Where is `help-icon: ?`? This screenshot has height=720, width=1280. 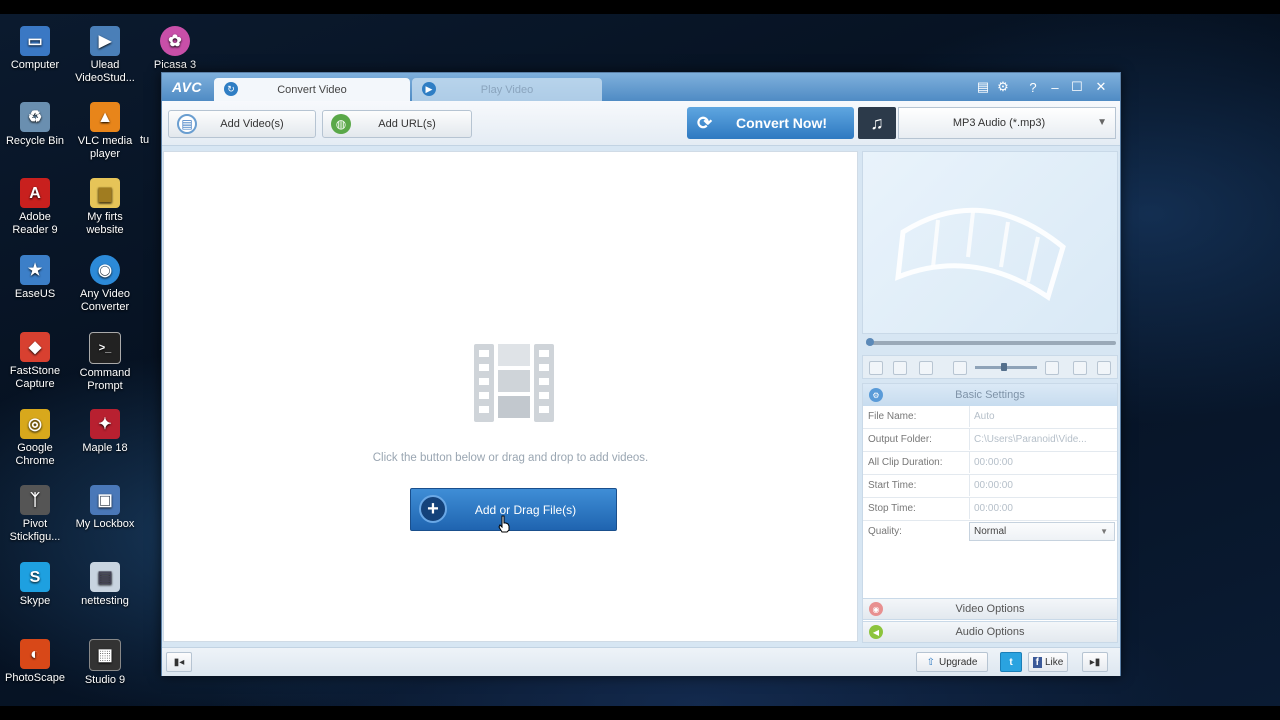 help-icon: ? is located at coordinates (1033, 87).